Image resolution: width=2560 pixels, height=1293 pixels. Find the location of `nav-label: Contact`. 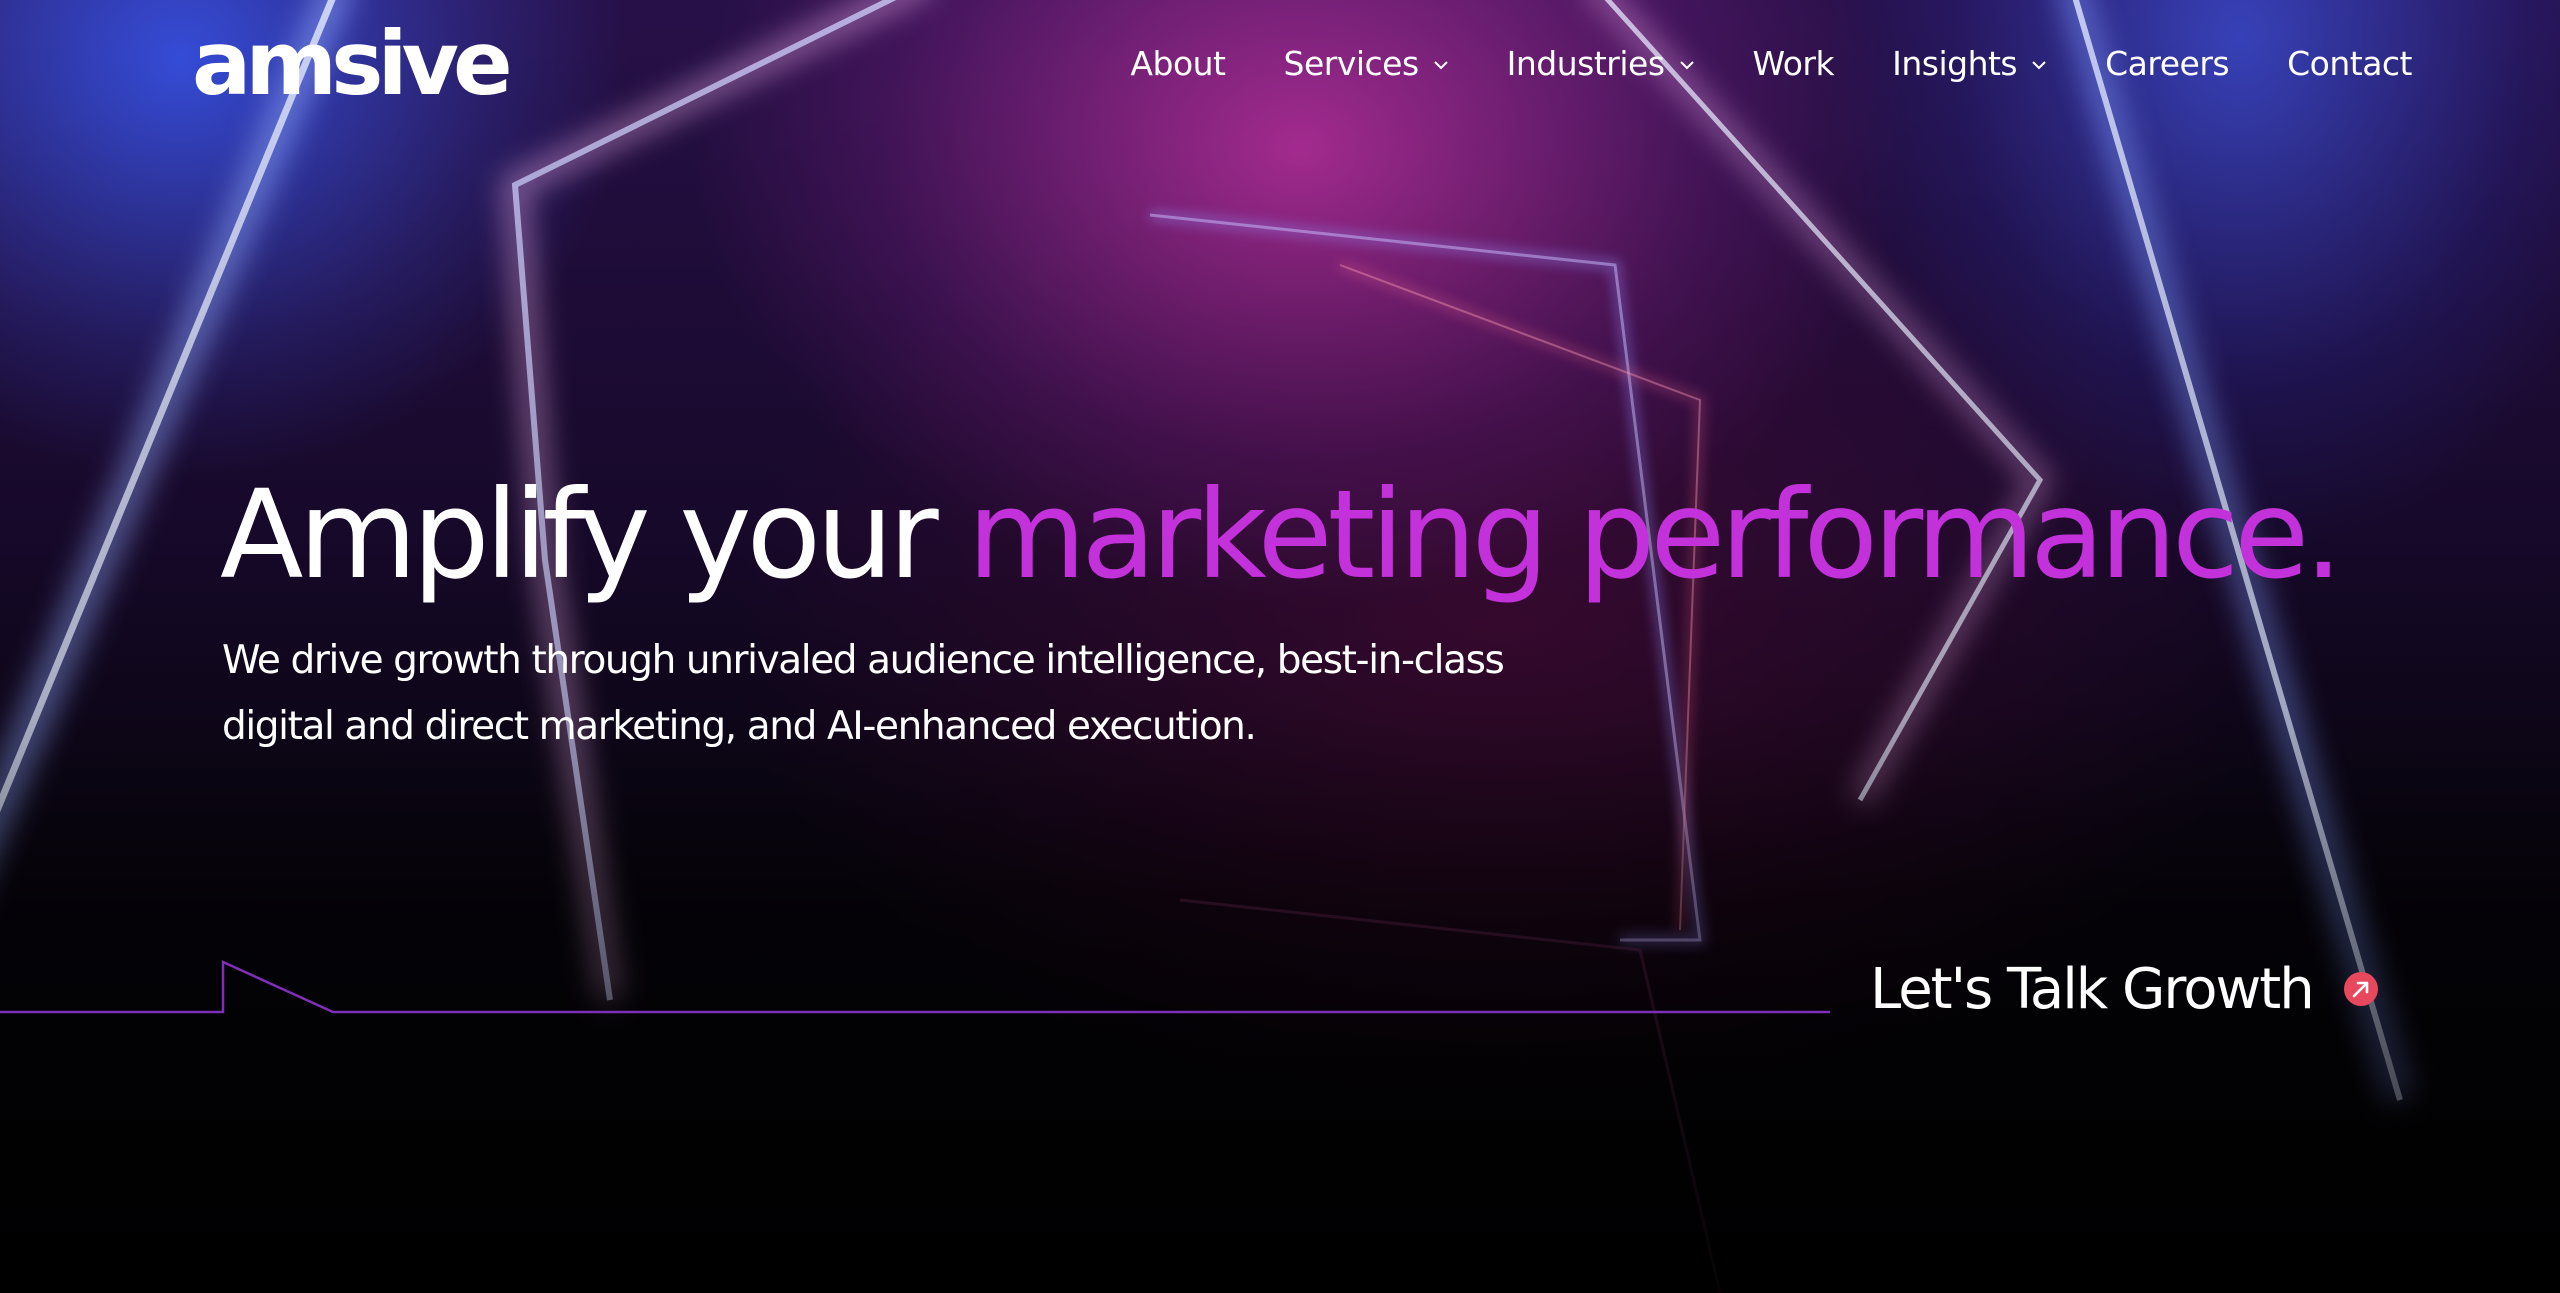

nav-label: Contact is located at coordinates (2349, 63).